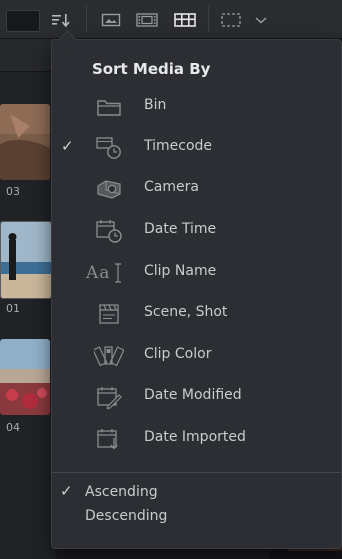  I want to click on sort-option-clip-color: Clip Color, so click(196, 355).